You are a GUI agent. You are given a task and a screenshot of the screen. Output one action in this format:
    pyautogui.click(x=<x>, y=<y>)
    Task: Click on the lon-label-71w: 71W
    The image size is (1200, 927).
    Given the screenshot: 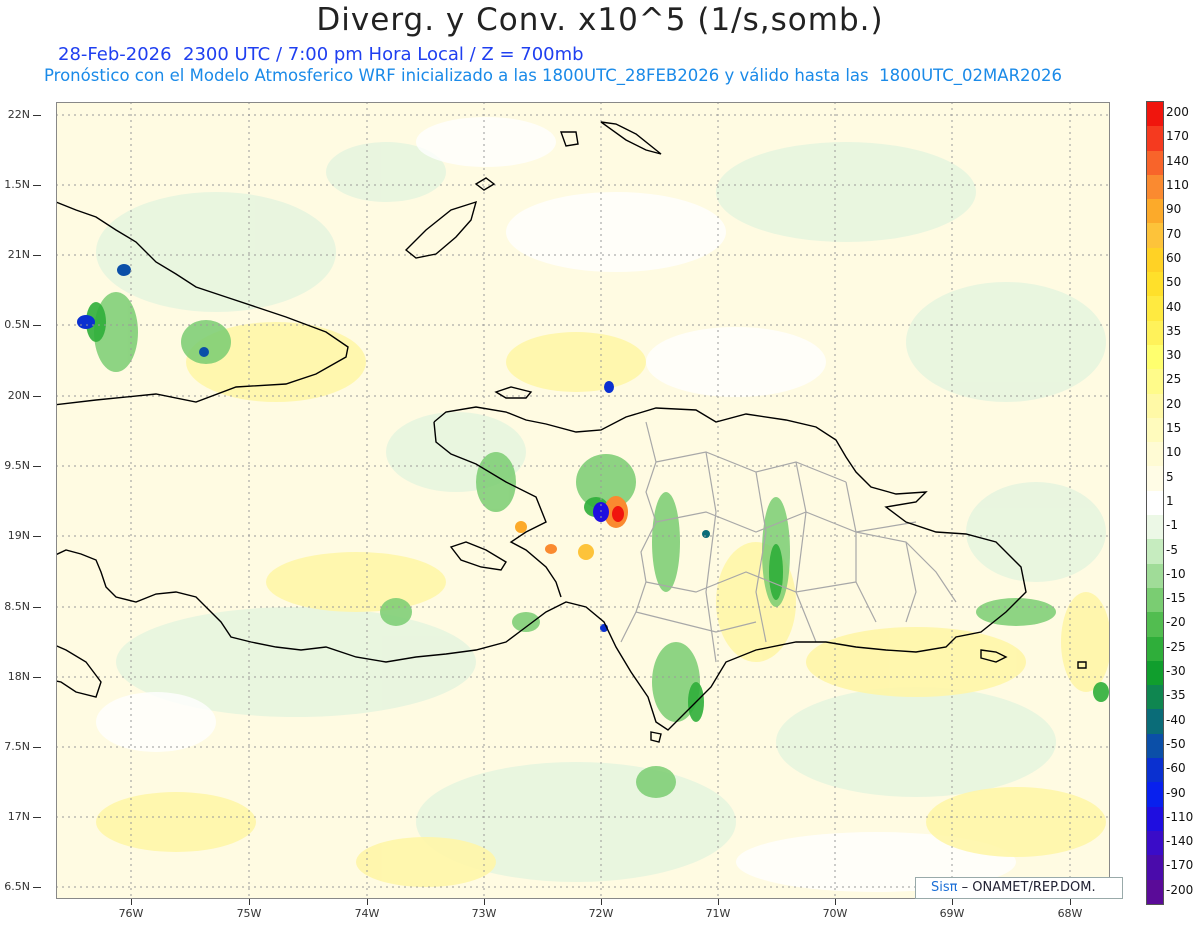 What is the action you would take?
    pyautogui.click(x=718, y=913)
    